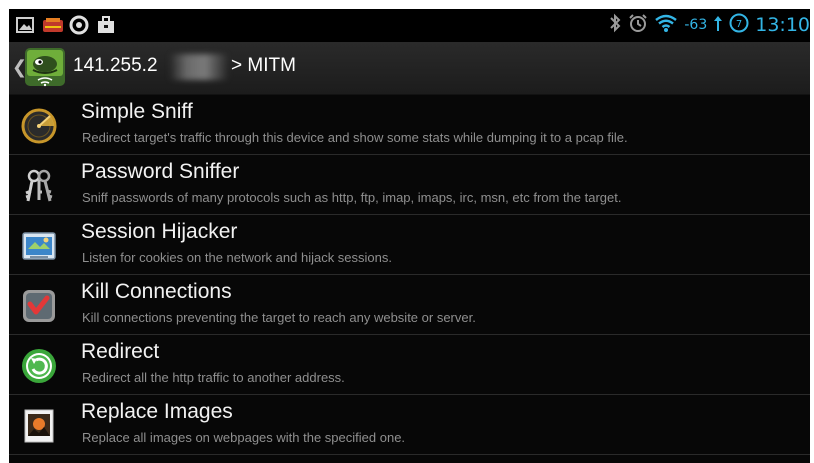  I want to click on system-icons: -63 7 13:10, so click(709, 25).